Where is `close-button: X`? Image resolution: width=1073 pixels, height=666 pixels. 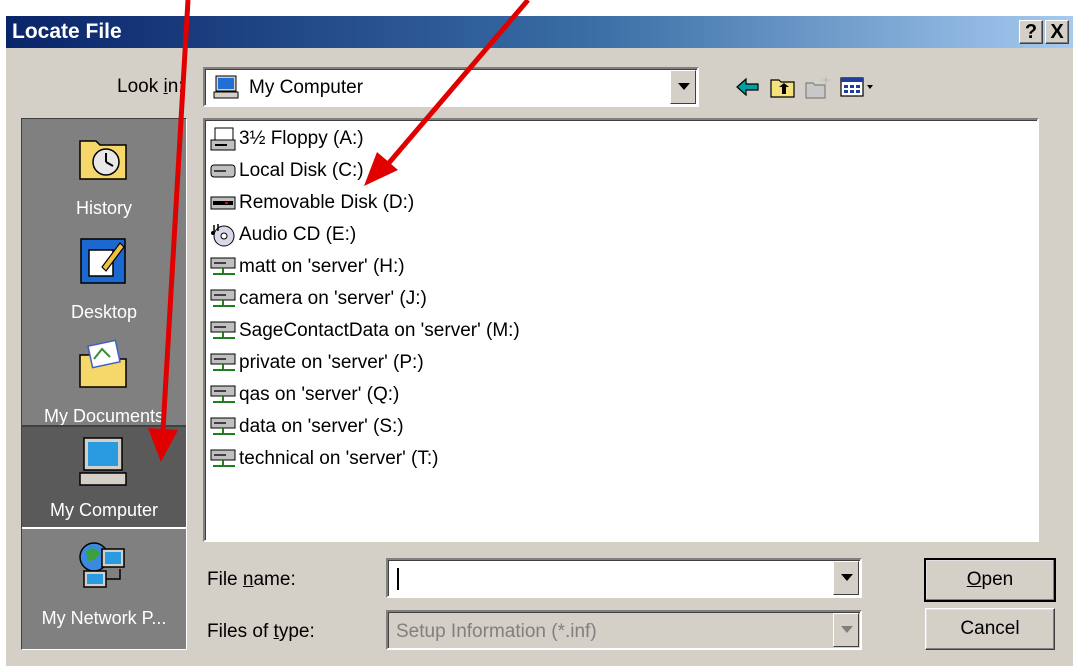 close-button: X is located at coordinates (1057, 32).